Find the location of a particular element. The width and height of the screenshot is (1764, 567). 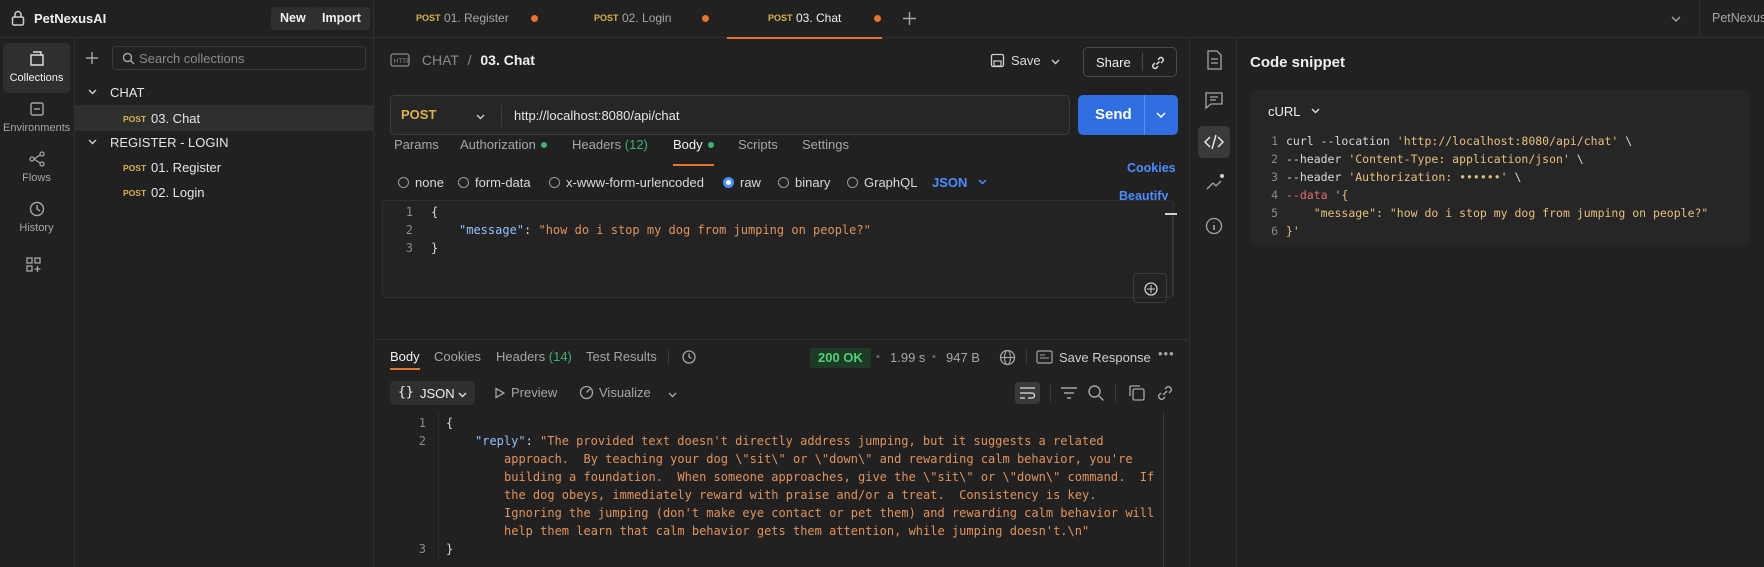

breadcrumb-current: 03. Chat is located at coordinates (507, 60).